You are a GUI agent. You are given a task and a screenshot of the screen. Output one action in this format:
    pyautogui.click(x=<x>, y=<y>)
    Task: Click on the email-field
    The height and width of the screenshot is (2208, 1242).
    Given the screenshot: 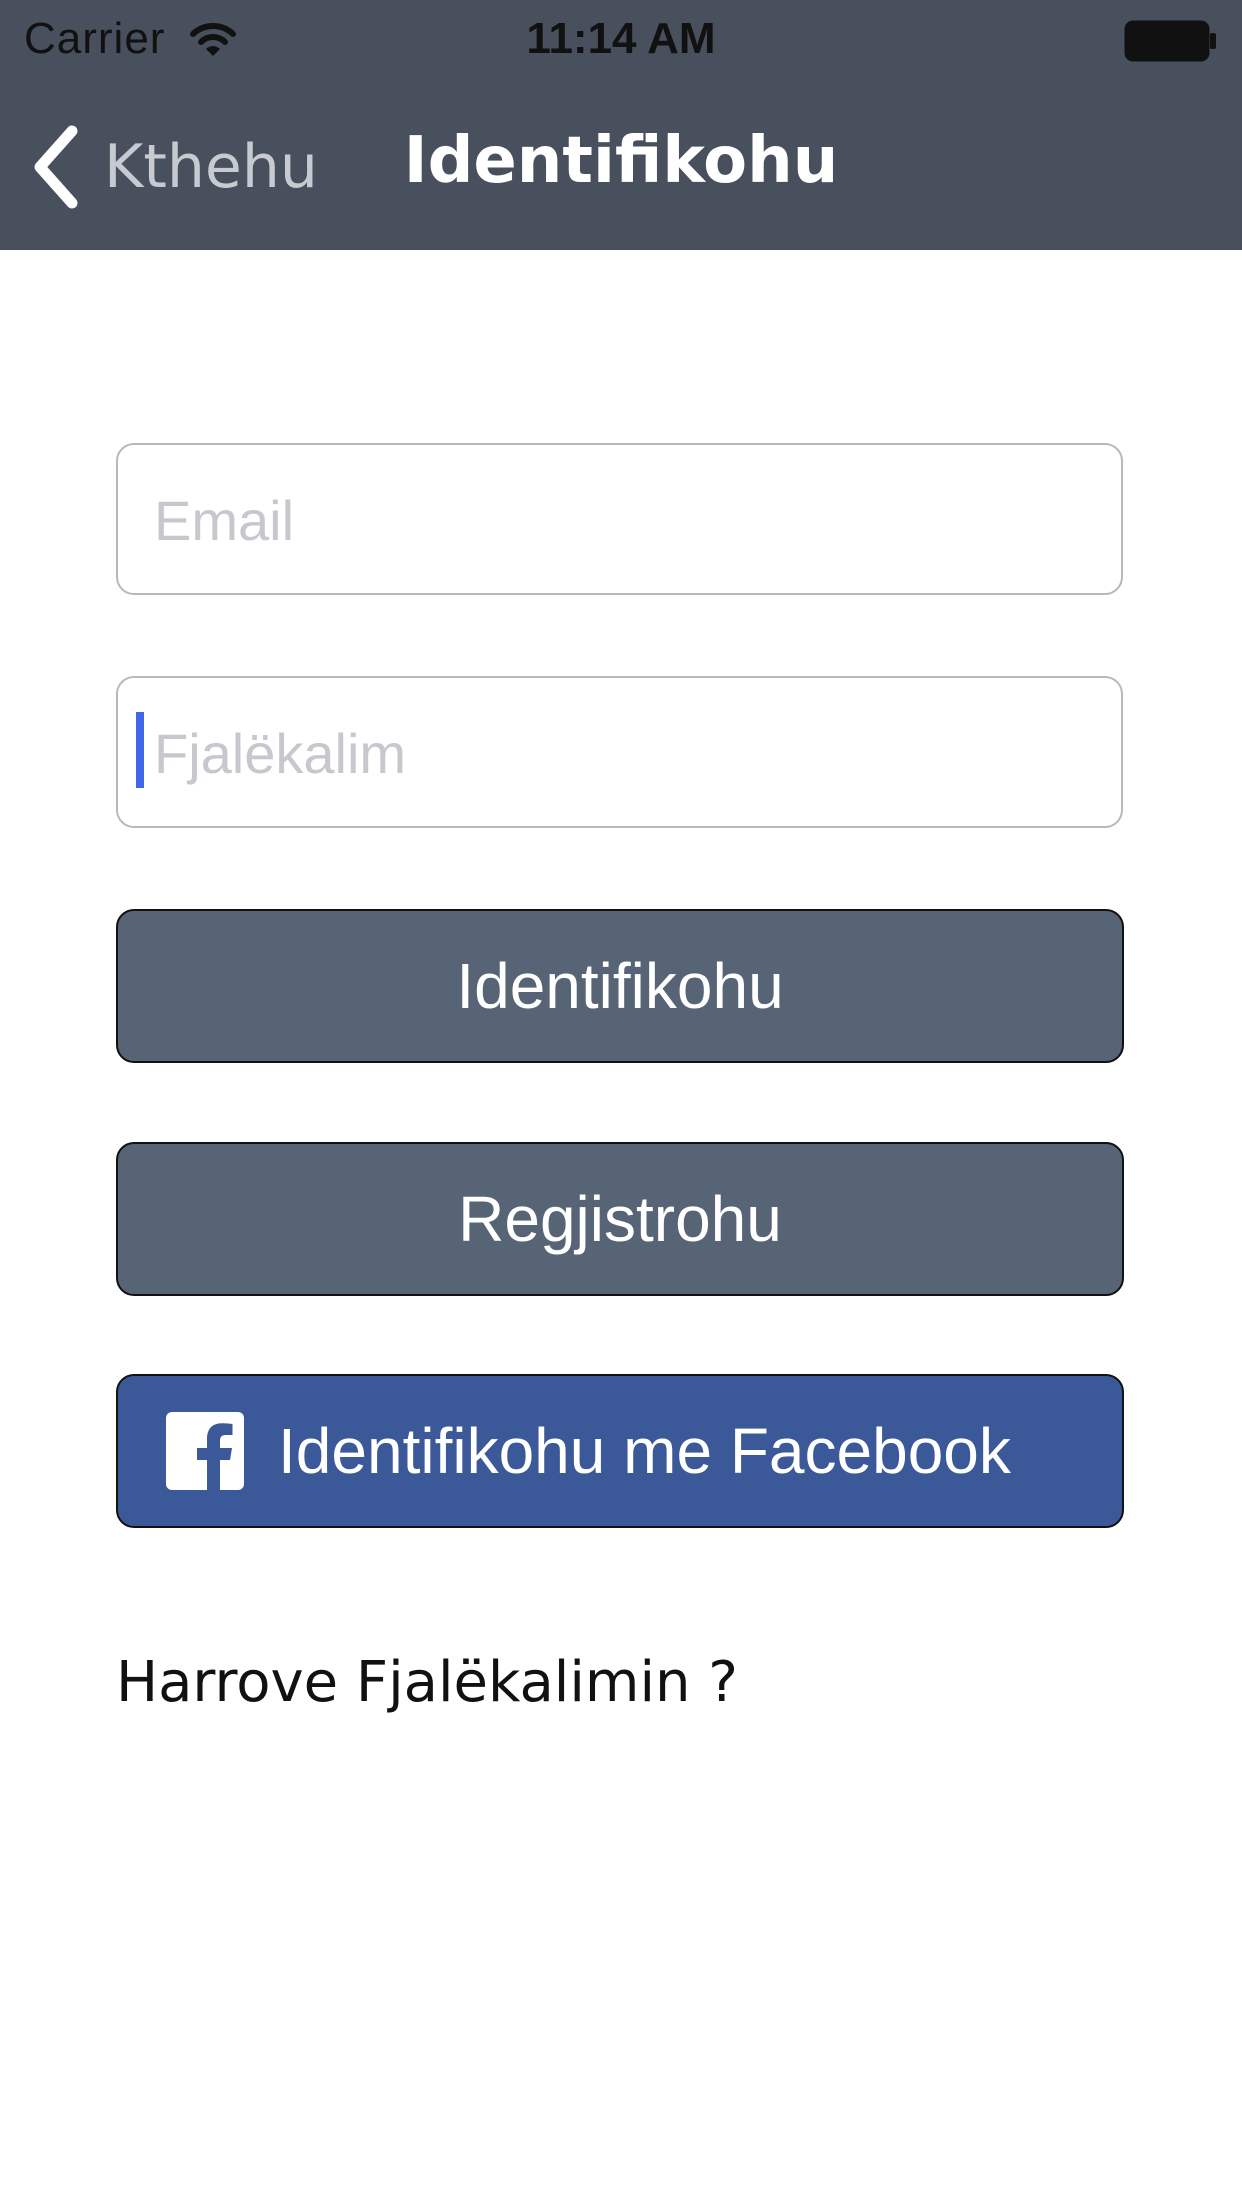 What is the action you would take?
    pyautogui.click(x=619, y=519)
    